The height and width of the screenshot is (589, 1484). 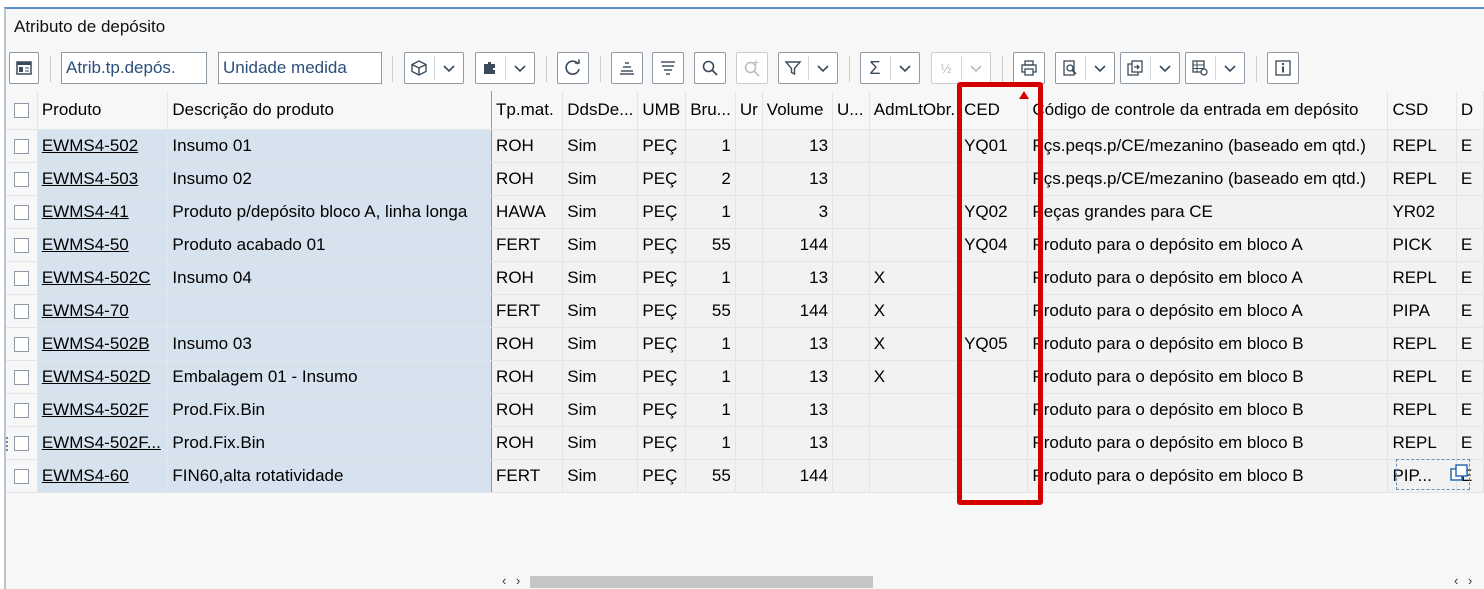 I want to click on cube-menu-button, so click(x=434, y=68).